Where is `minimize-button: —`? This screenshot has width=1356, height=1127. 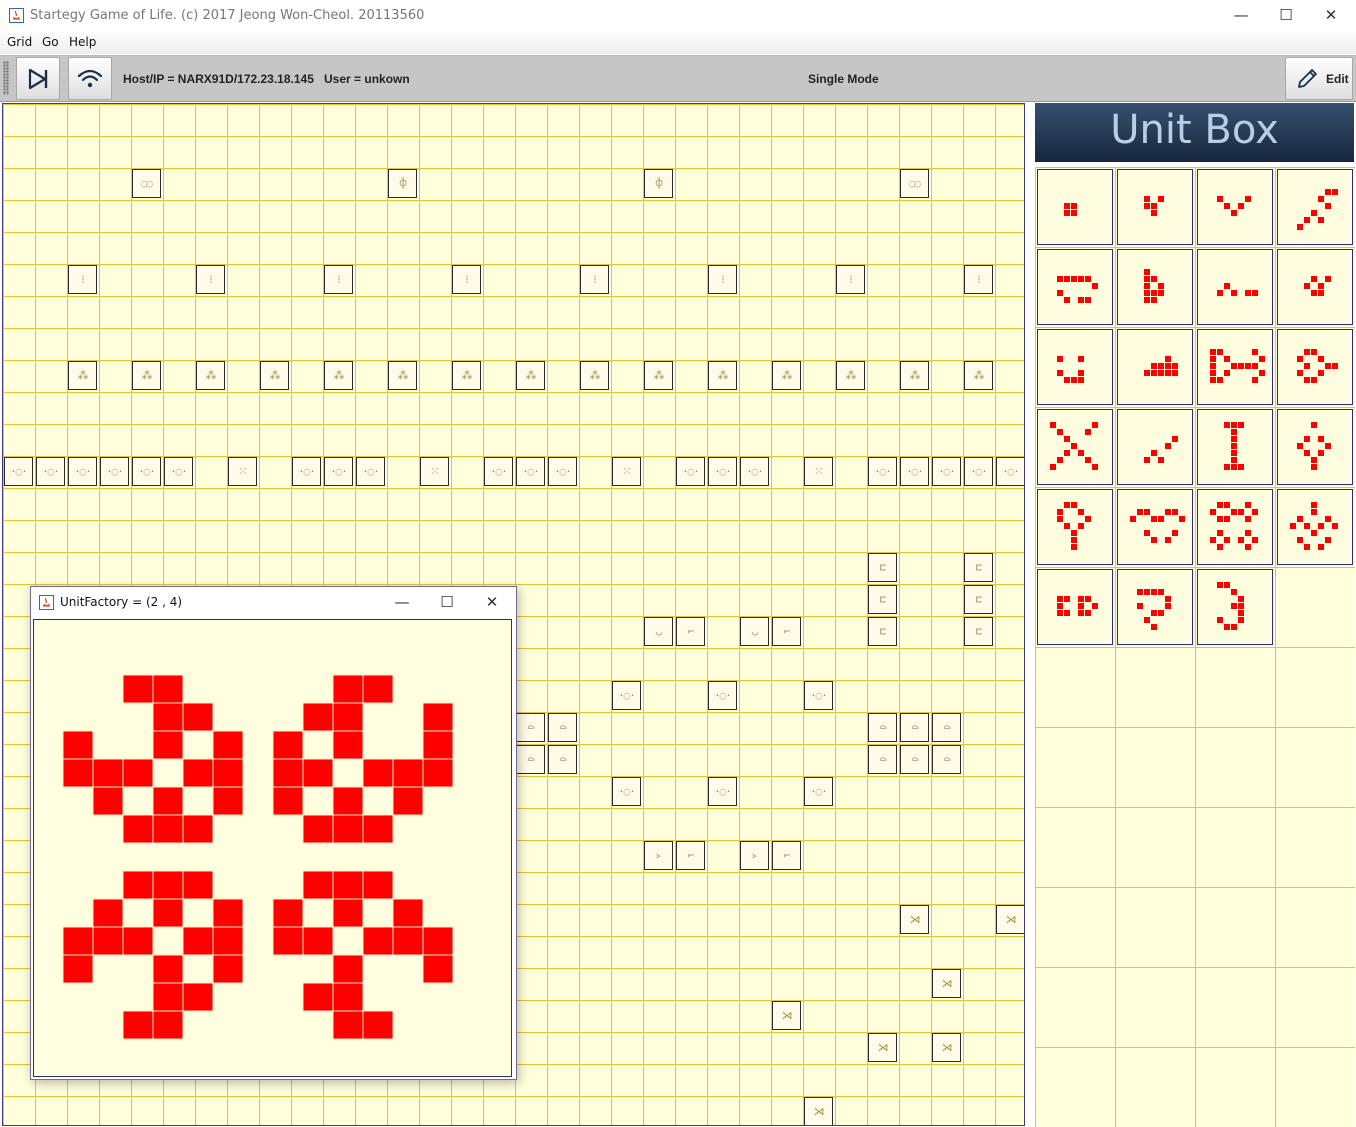 minimize-button: — is located at coordinates (1241, 15).